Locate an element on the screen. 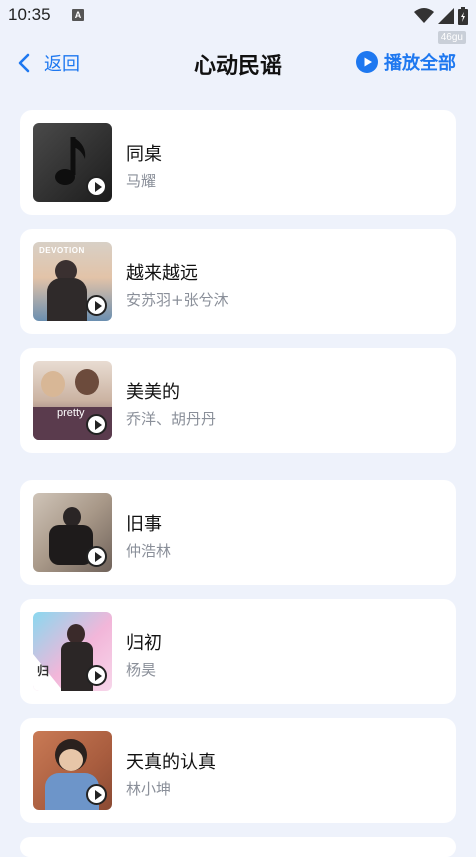 The image size is (476, 857). status-bar: 10:35 A is located at coordinates (238, 16).